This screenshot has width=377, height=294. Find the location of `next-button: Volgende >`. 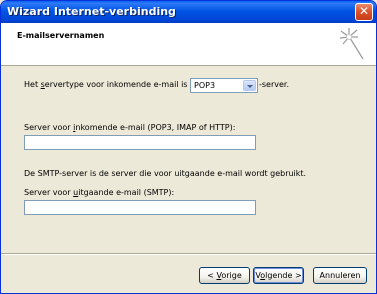

next-button: Volgende > is located at coordinates (278, 275).